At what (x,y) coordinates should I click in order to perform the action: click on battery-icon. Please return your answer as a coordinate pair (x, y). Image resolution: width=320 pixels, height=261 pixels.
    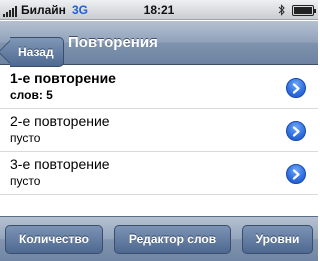
    Looking at the image, I should click on (304, 10).